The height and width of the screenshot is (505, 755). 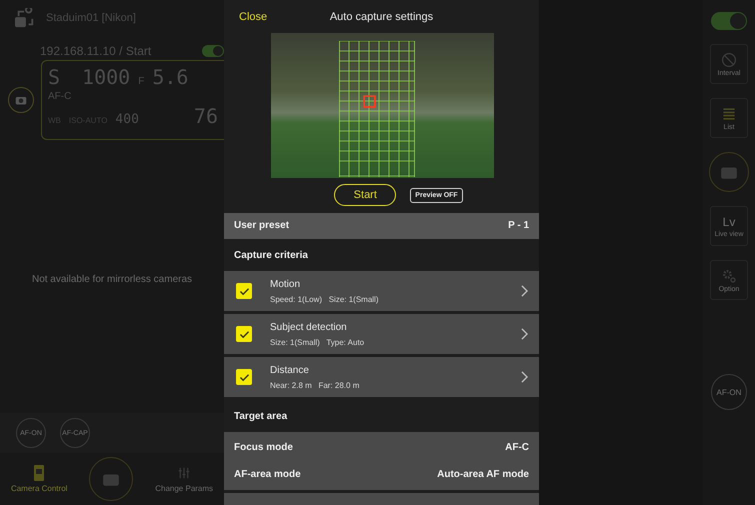 I want to click on af-button: AF-ON, so click(x=729, y=392).